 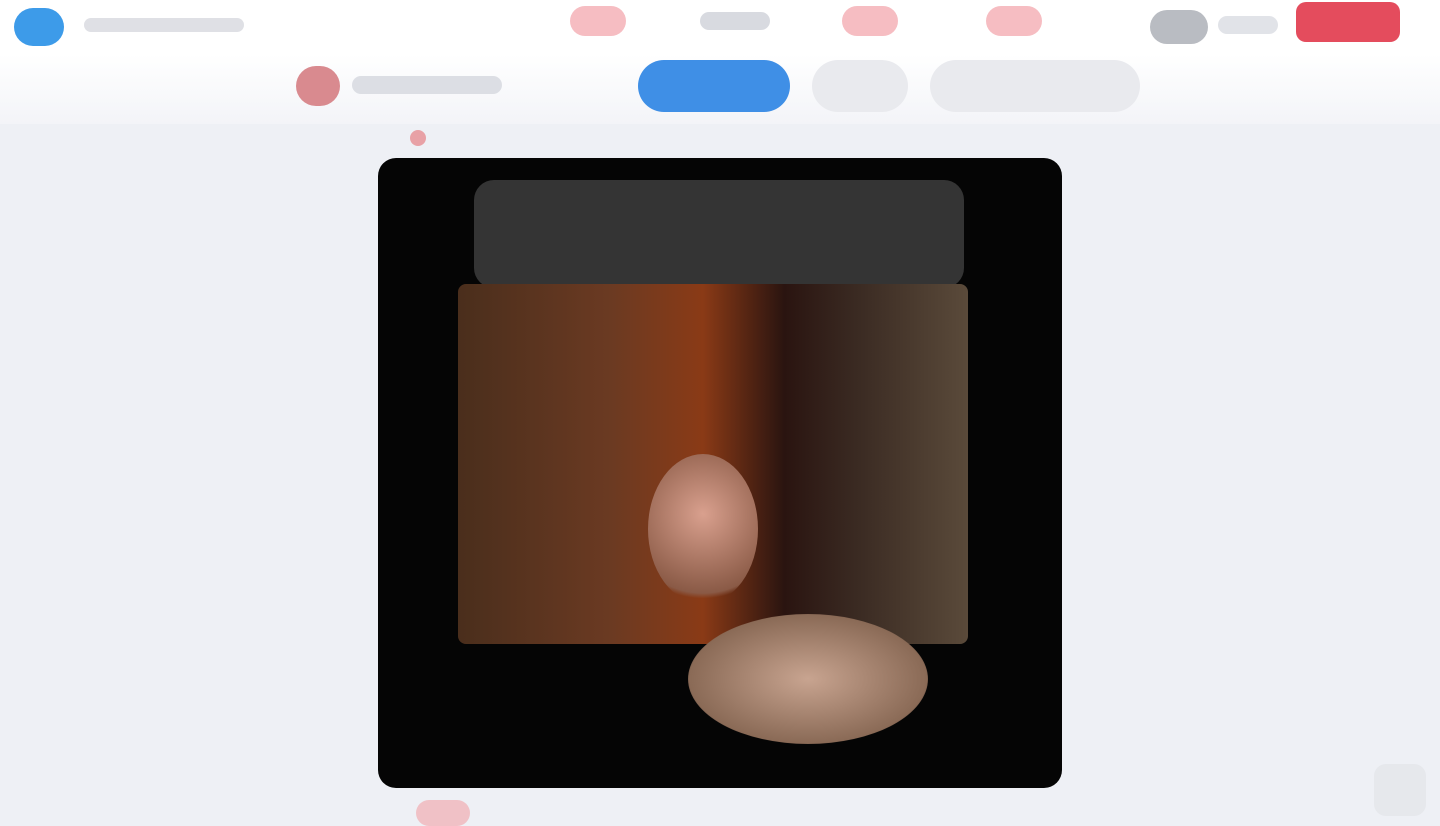 I want to click on post-author-badge, so click(x=418, y=138).